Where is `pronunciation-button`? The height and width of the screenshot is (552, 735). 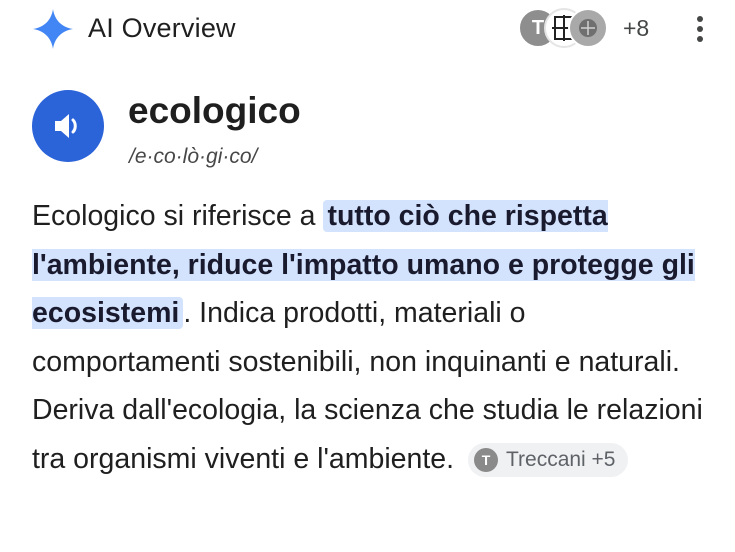
pronunciation-button is located at coordinates (68, 126).